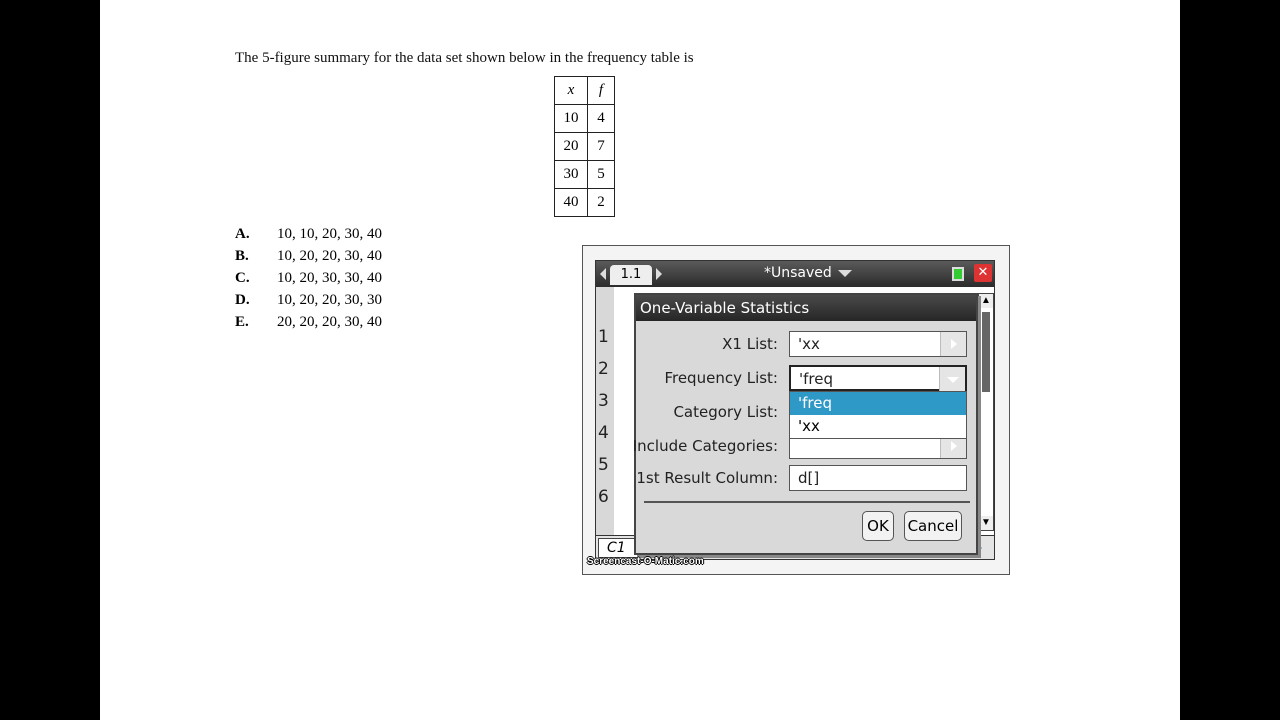 Image resolution: width=1280 pixels, height=720 pixels. I want to click on close-icon: ✕, so click(983, 273).